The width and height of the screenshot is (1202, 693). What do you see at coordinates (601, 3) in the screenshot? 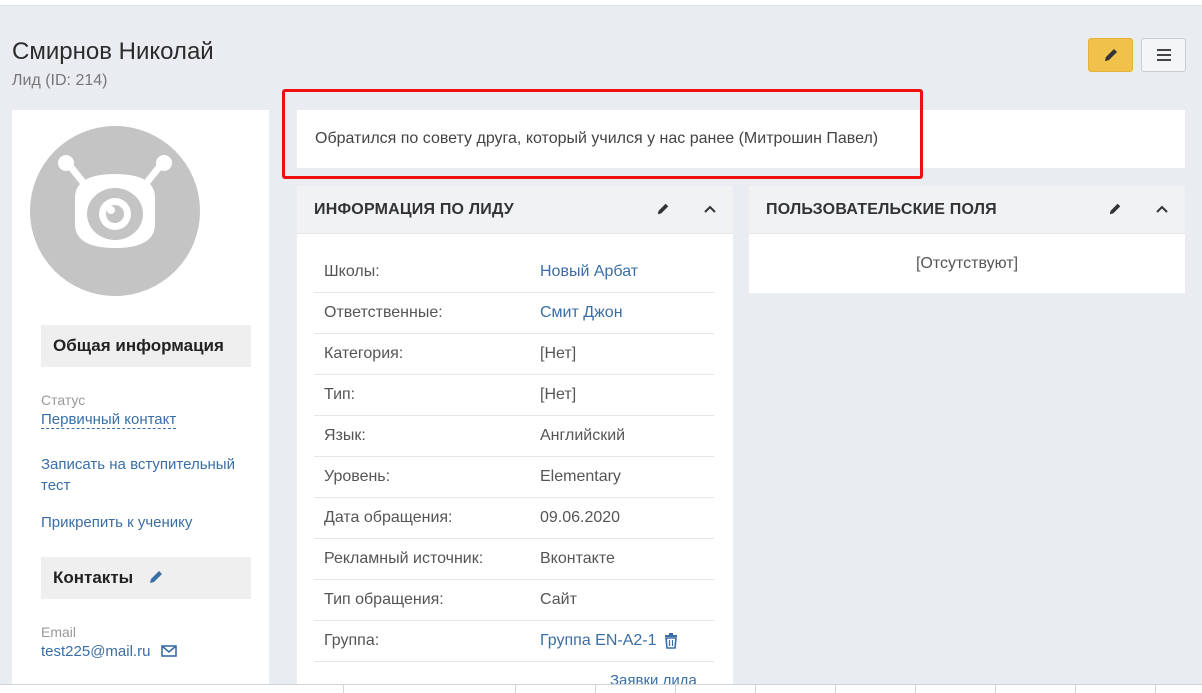
I see `top-strip` at bounding box center [601, 3].